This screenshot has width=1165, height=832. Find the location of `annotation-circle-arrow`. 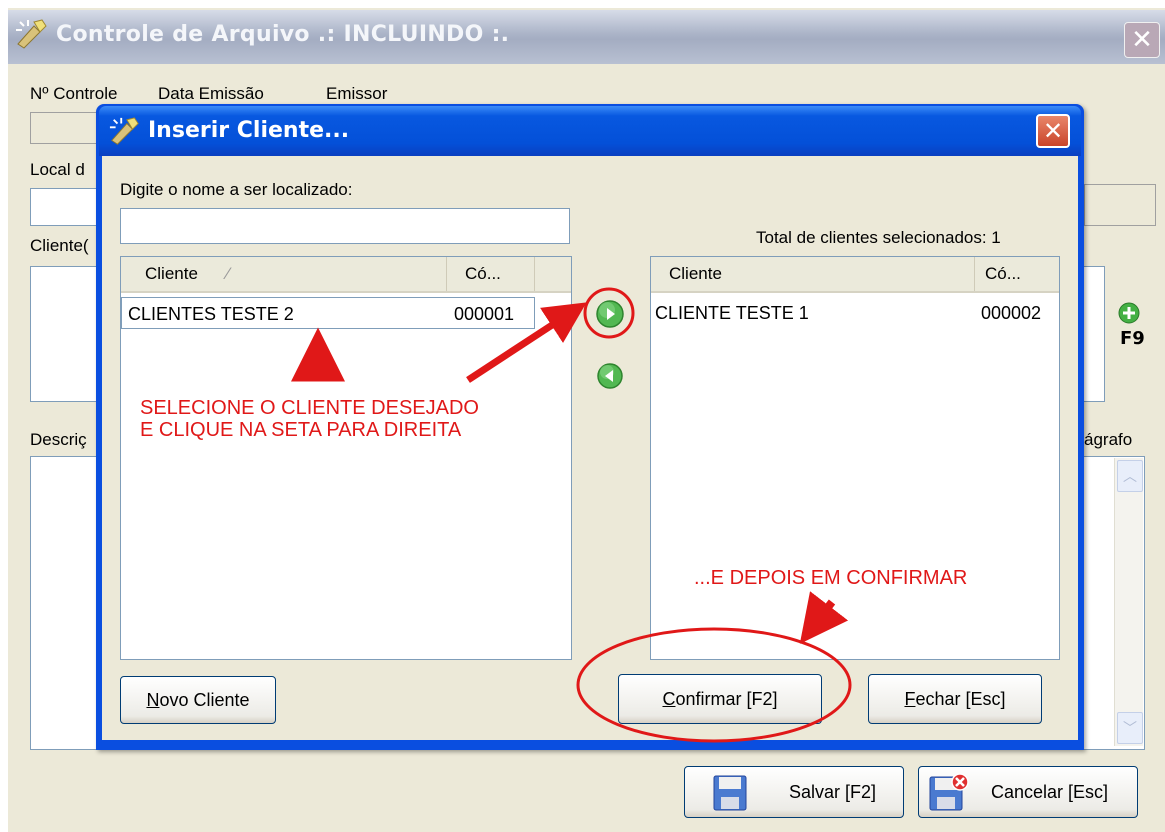

annotation-circle-arrow is located at coordinates (609, 313).